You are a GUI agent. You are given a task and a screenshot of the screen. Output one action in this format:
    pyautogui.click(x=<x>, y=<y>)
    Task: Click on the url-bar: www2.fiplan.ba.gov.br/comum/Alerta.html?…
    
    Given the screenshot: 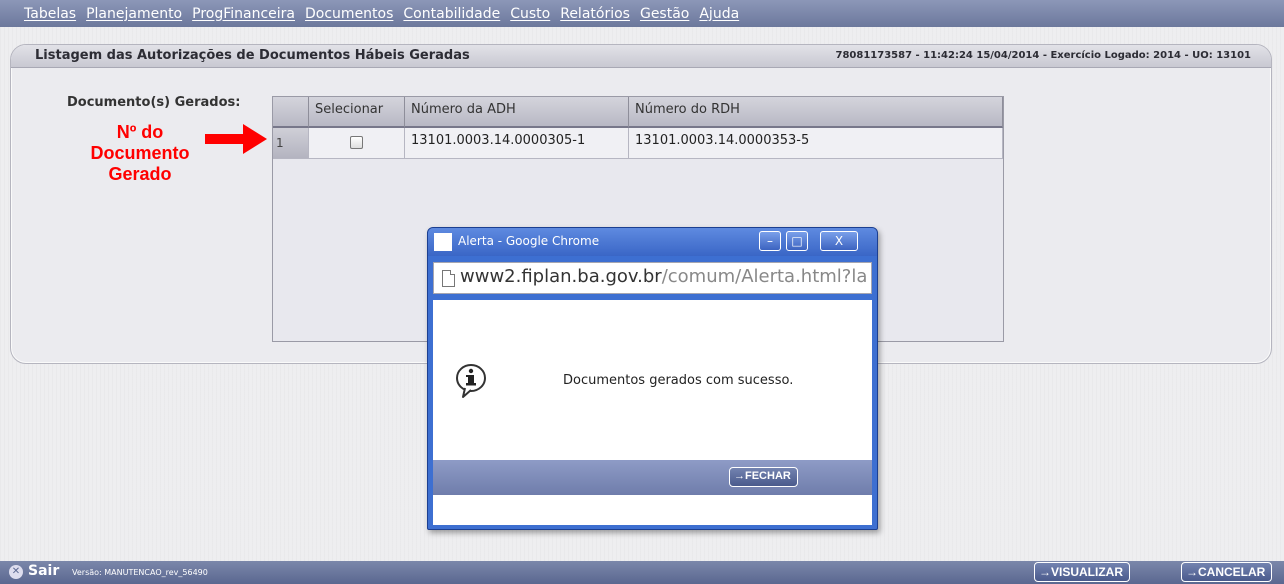 What is the action you would take?
    pyautogui.click(x=652, y=278)
    